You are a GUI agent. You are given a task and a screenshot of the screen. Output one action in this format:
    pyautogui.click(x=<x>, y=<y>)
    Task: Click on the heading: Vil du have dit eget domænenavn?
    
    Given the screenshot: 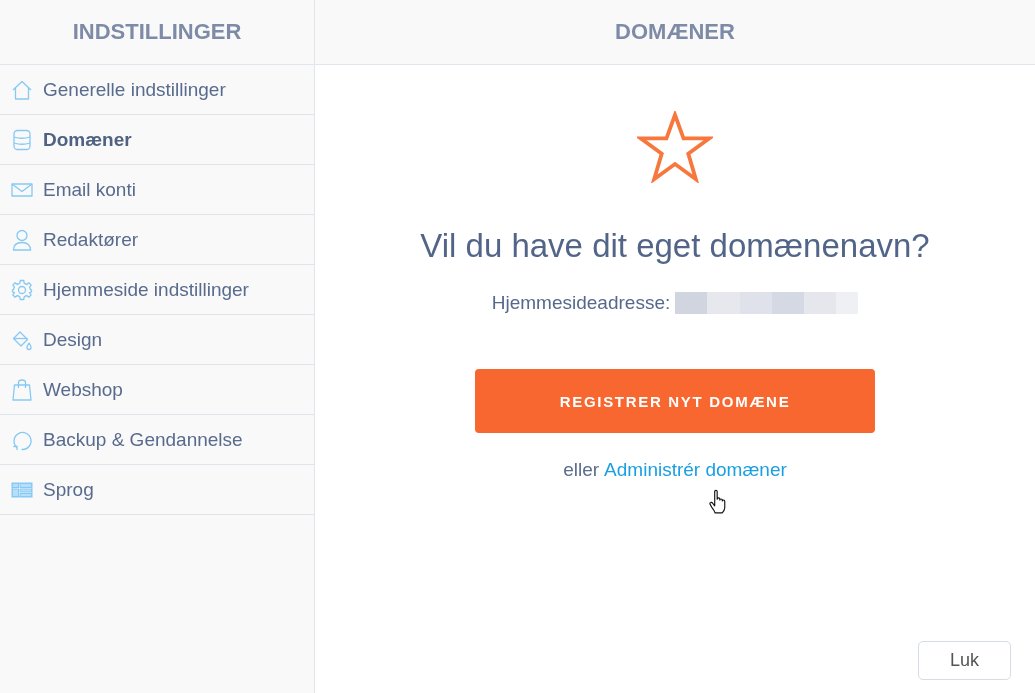 What is the action you would take?
    pyautogui.click(x=675, y=246)
    